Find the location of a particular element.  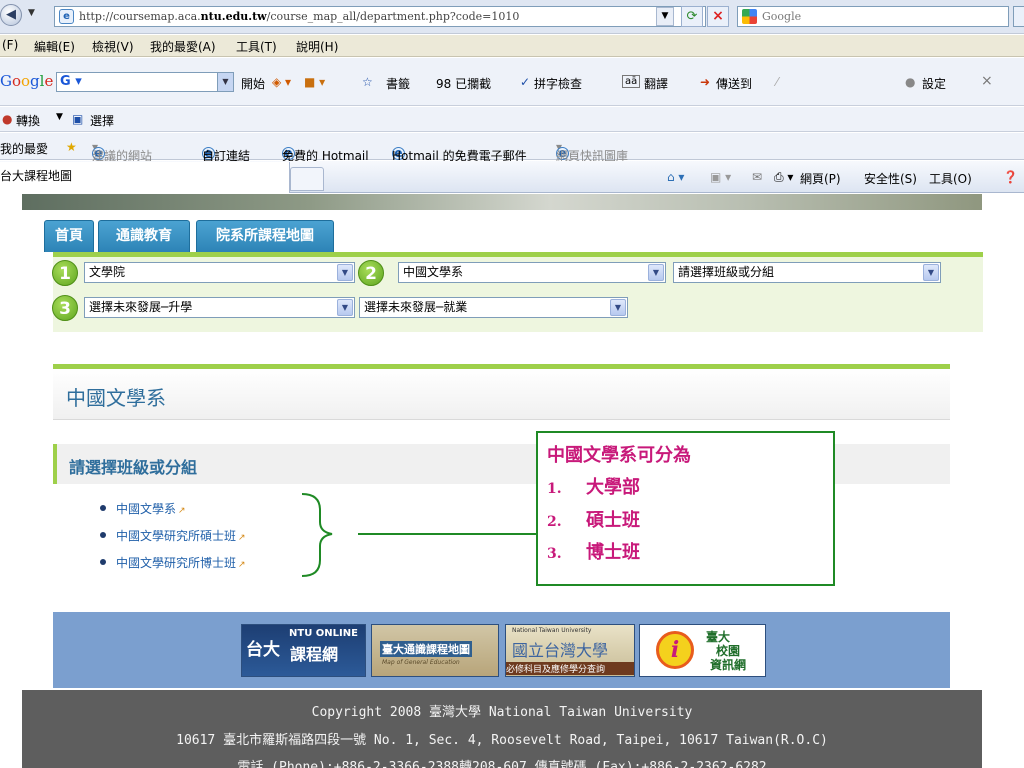

translate-button: 翻譯 is located at coordinates (656, 83).